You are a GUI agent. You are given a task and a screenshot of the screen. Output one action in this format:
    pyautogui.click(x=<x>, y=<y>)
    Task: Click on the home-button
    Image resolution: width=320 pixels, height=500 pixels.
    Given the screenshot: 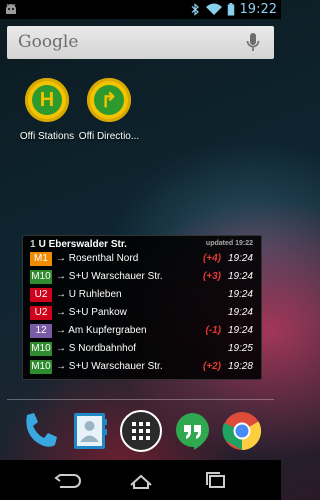 What is the action you would take?
    pyautogui.click(x=141, y=481)
    